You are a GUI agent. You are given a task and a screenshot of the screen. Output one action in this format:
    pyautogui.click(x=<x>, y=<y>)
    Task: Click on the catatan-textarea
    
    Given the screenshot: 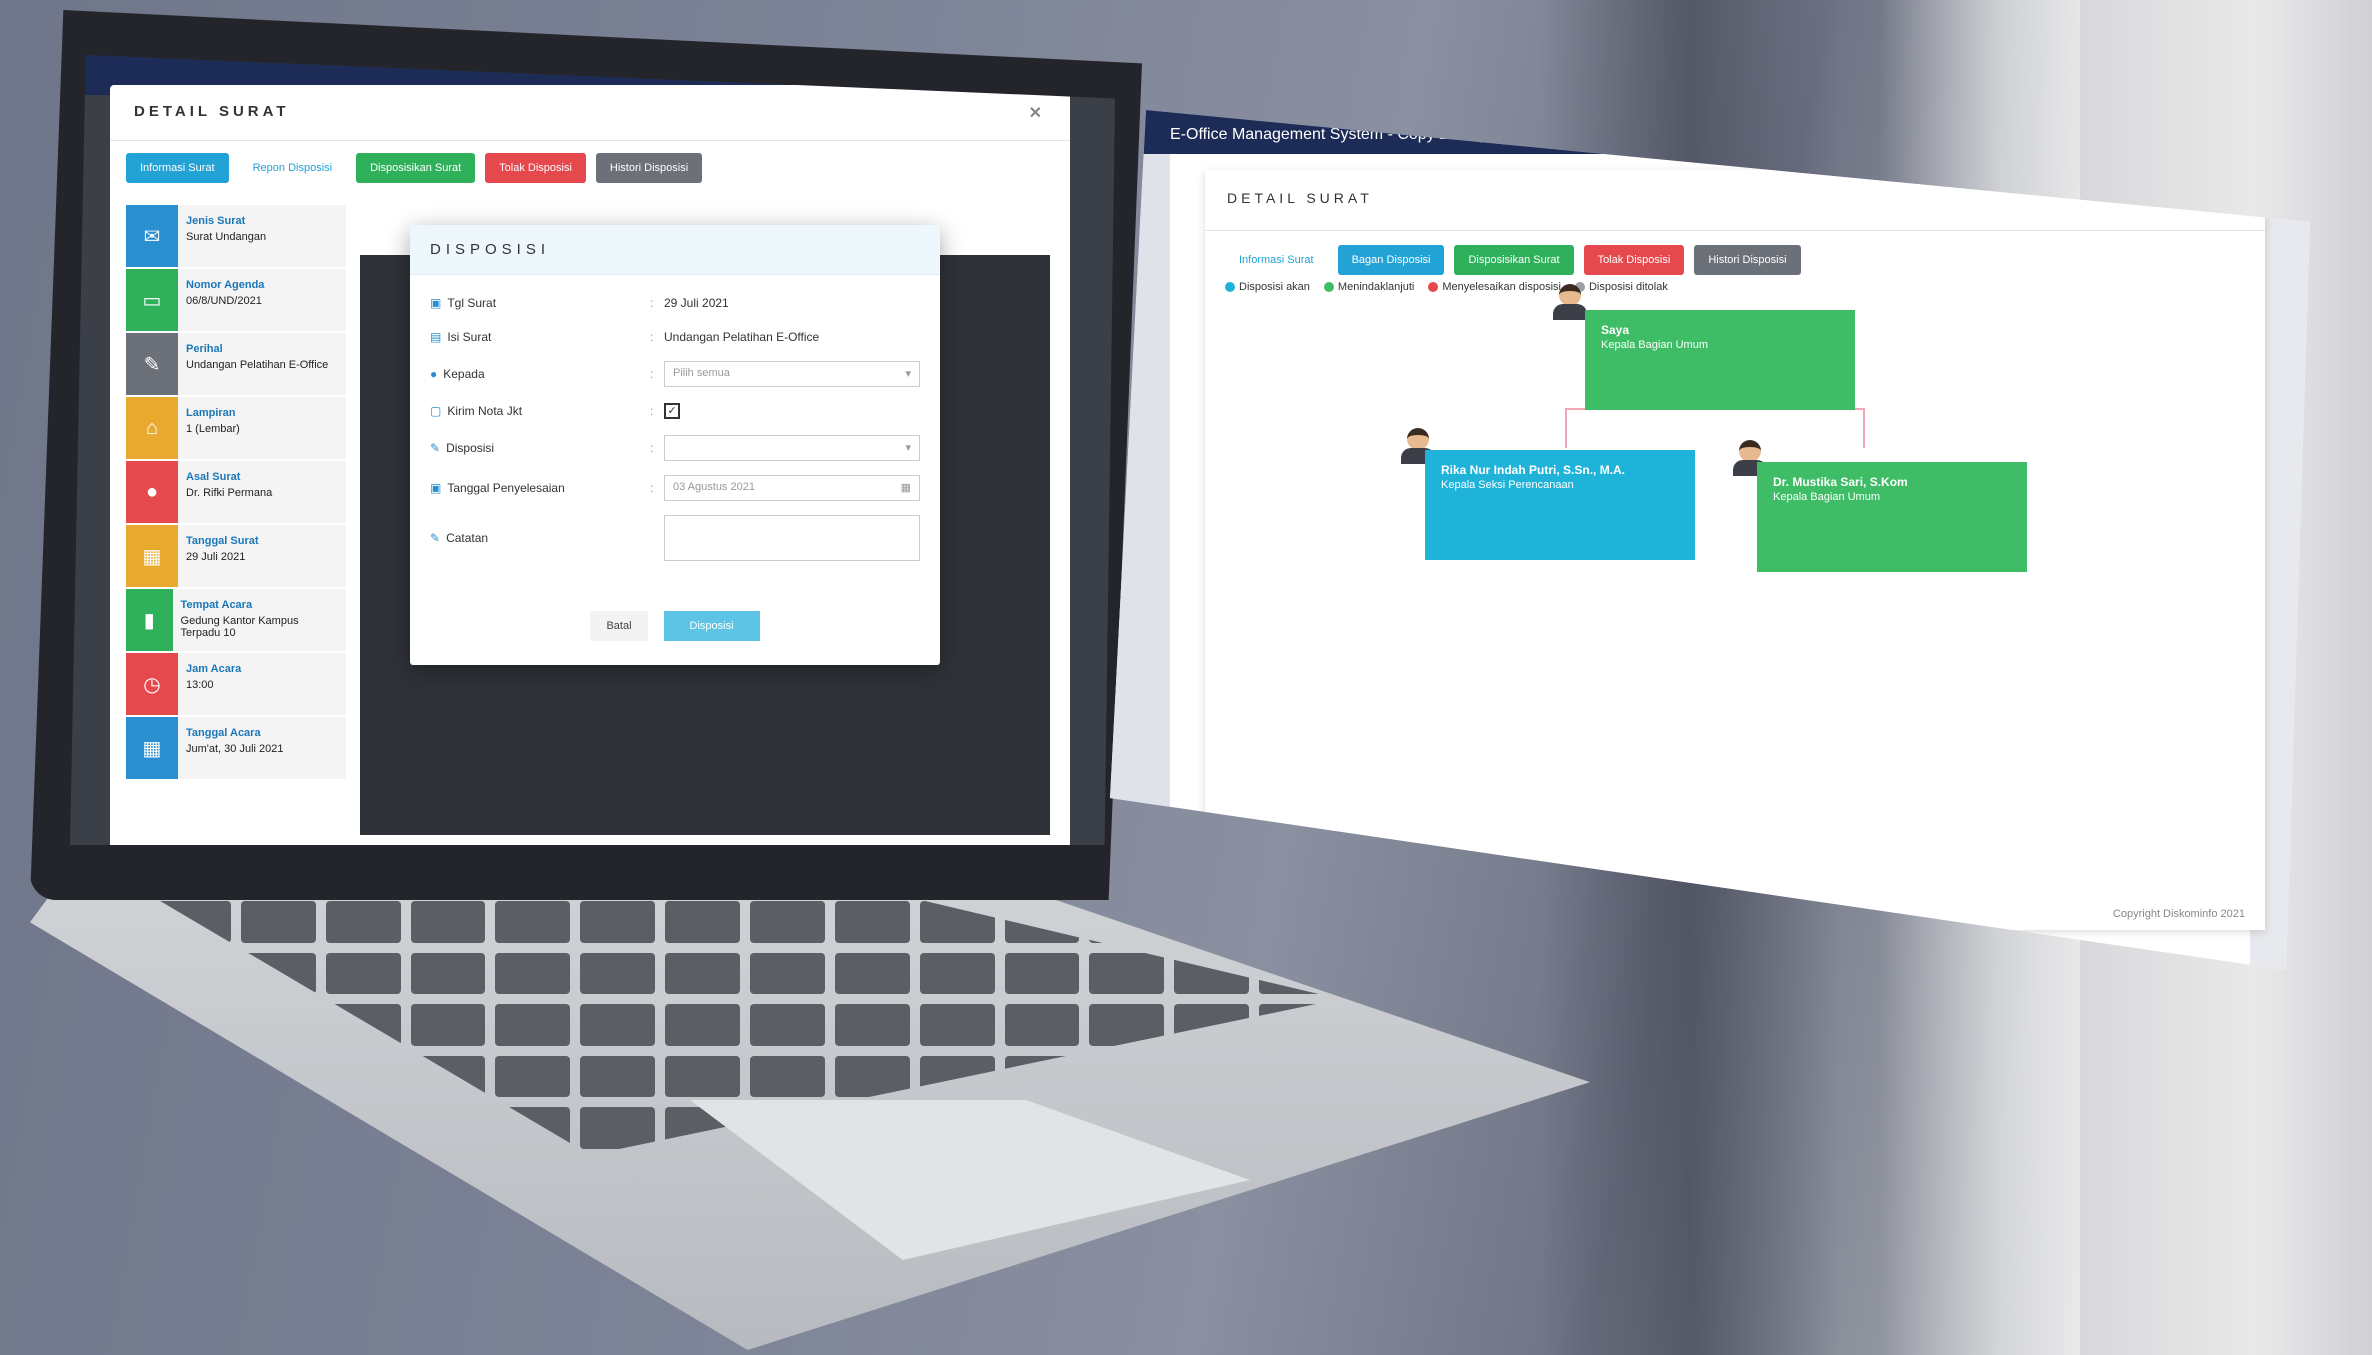 What is the action you would take?
    pyautogui.click(x=792, y=538)
    